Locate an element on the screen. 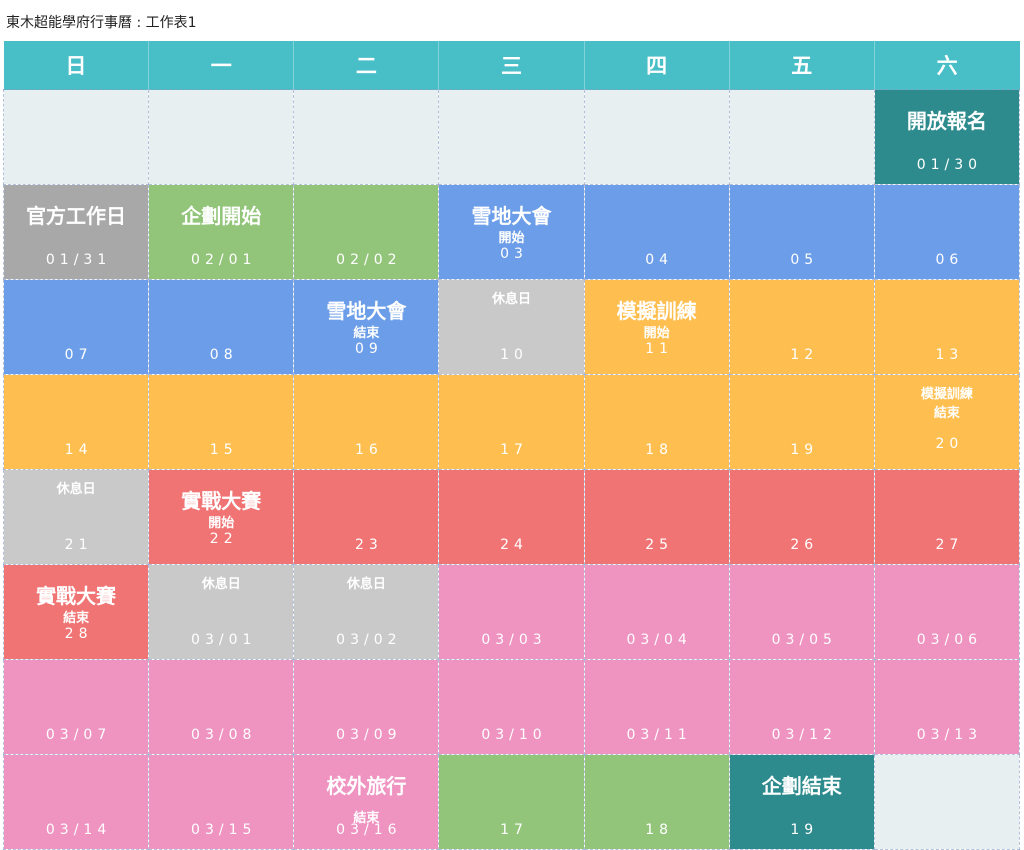 The width and height of the screenshot is (1024, 850). event-title-small: 模擬訓練 is located at coordinates (946, 394).